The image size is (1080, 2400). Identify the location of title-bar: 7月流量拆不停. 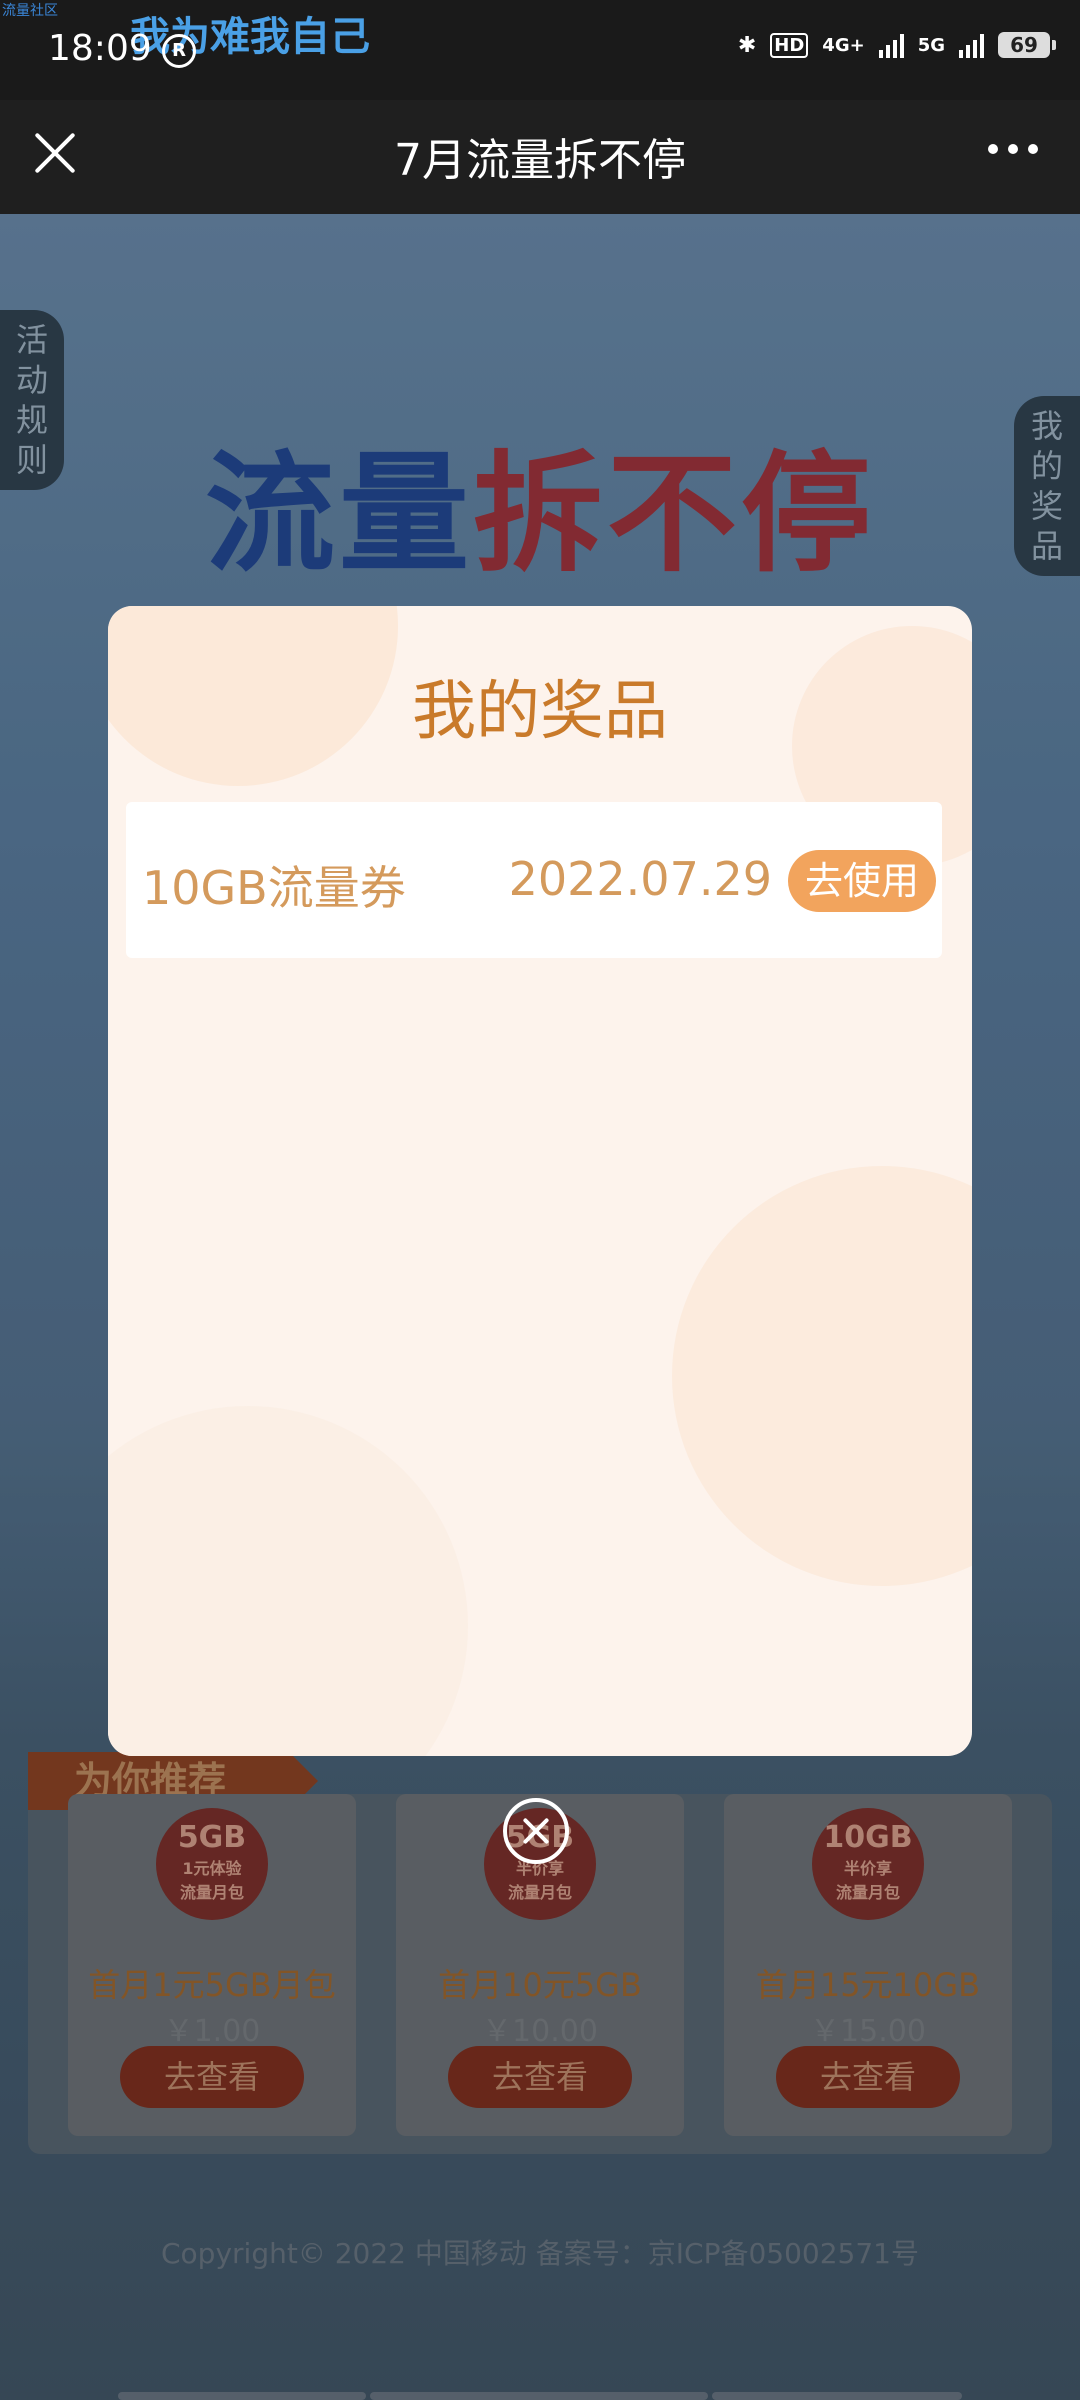
(540, 157).